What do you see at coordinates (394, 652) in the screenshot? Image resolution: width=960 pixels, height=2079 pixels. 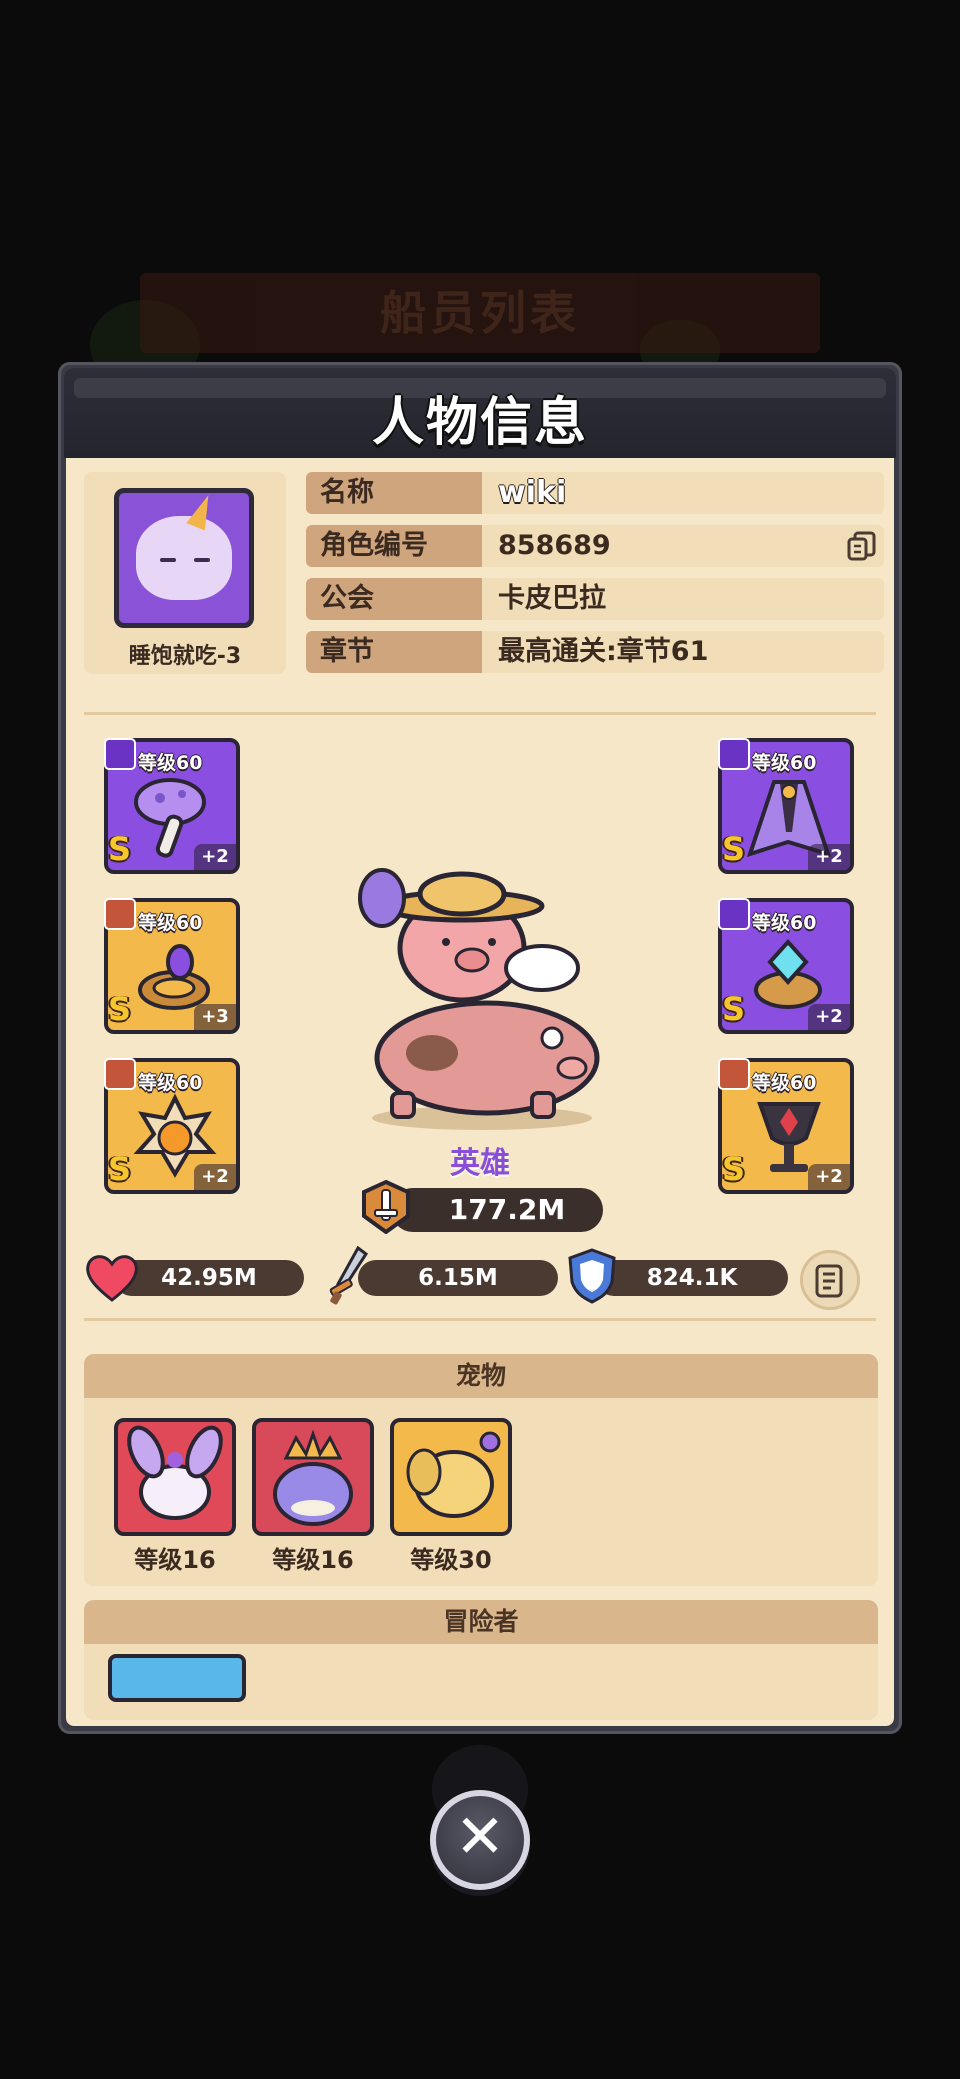 I see `info-label: 章节` at bounding box center [394, 652].